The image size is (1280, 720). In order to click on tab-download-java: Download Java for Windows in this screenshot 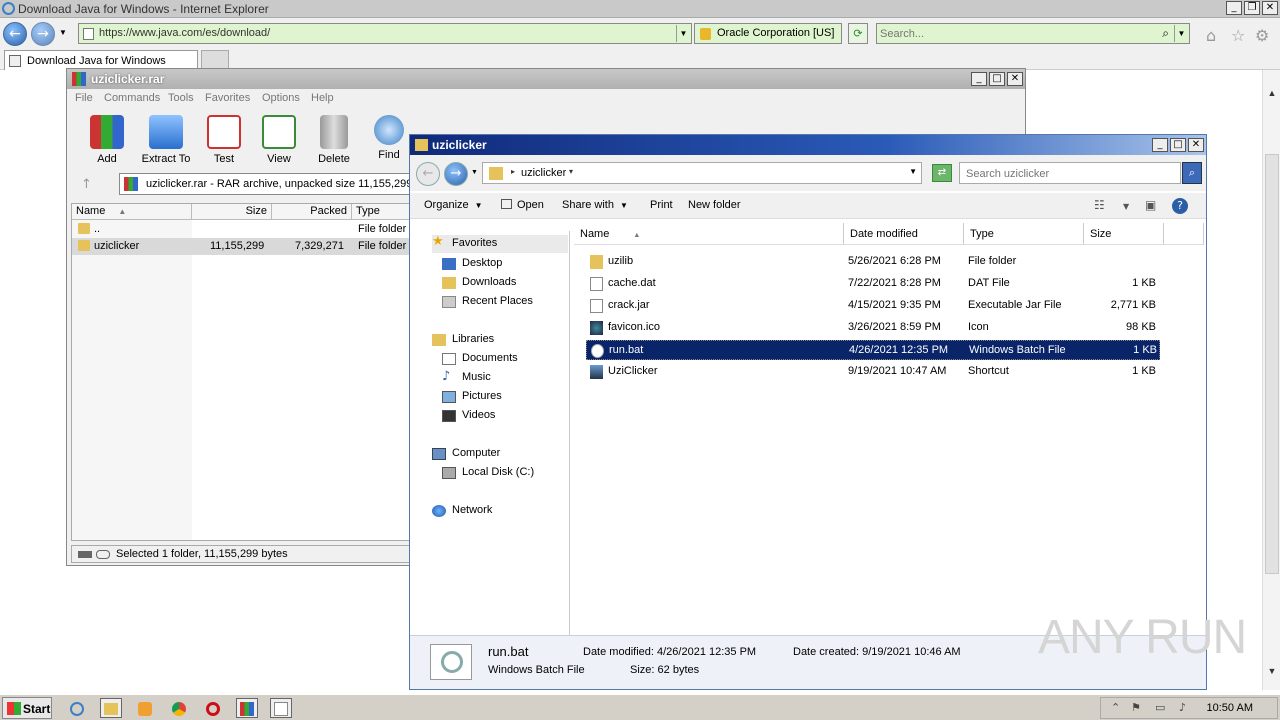, I will do `click(101, 60)`.